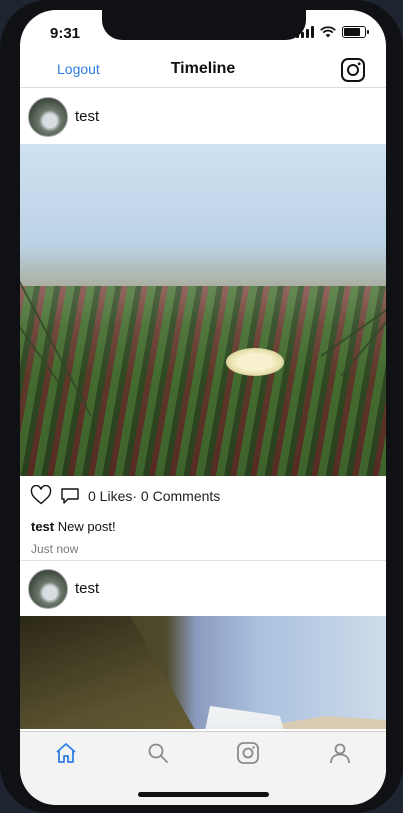 The height and width of the screenshot is (813, 403). What do you see at coordinates (41, 495) in the screenshot?
I see `heart-icon` at bounding box center [41, 495].